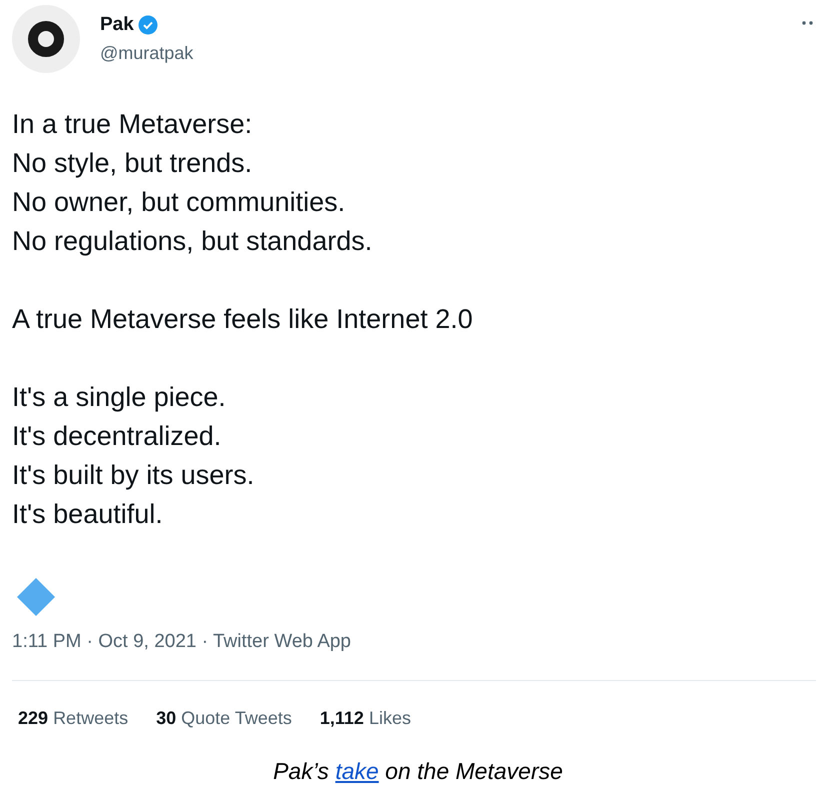  What do you see at coordinates (182, 642) in the screenshot?
I see `tweet-timestamp: 1:11 PM · Oct 9, 2021 · Twitter Web App` at bounding box center [182, 642].